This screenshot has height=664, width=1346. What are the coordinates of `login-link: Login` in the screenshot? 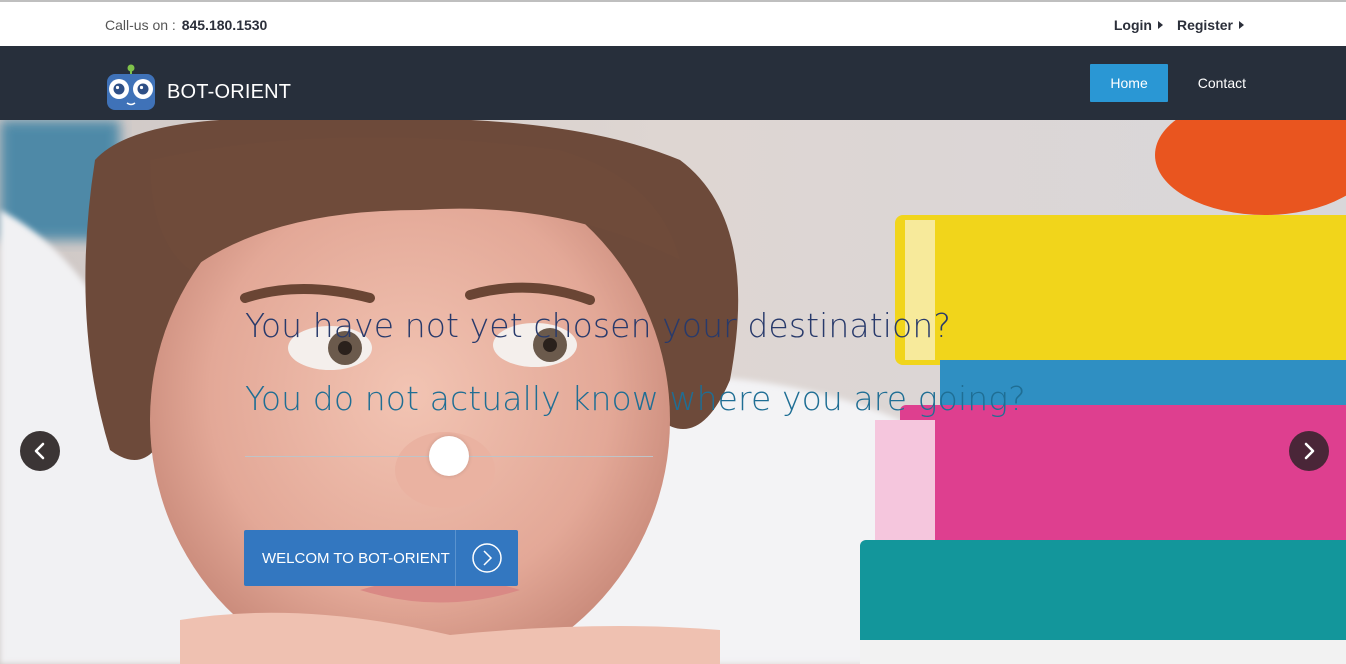 It's located at (1138, 25).